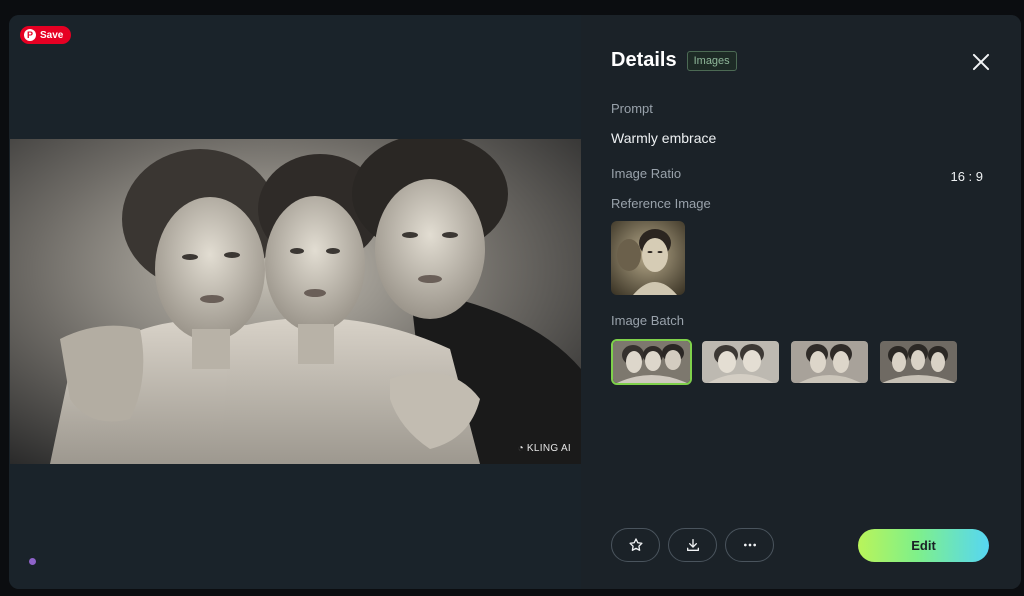  What do you see at coordinates (966, 176) in the screenshot?
I see `ratio-value: 16 : 9` at bounding box center [966, 176].